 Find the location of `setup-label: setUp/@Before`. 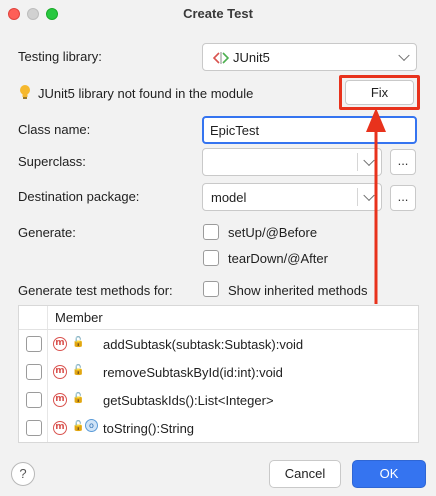

setup-label: setUp/@Before is located at coordinates (273, 232).